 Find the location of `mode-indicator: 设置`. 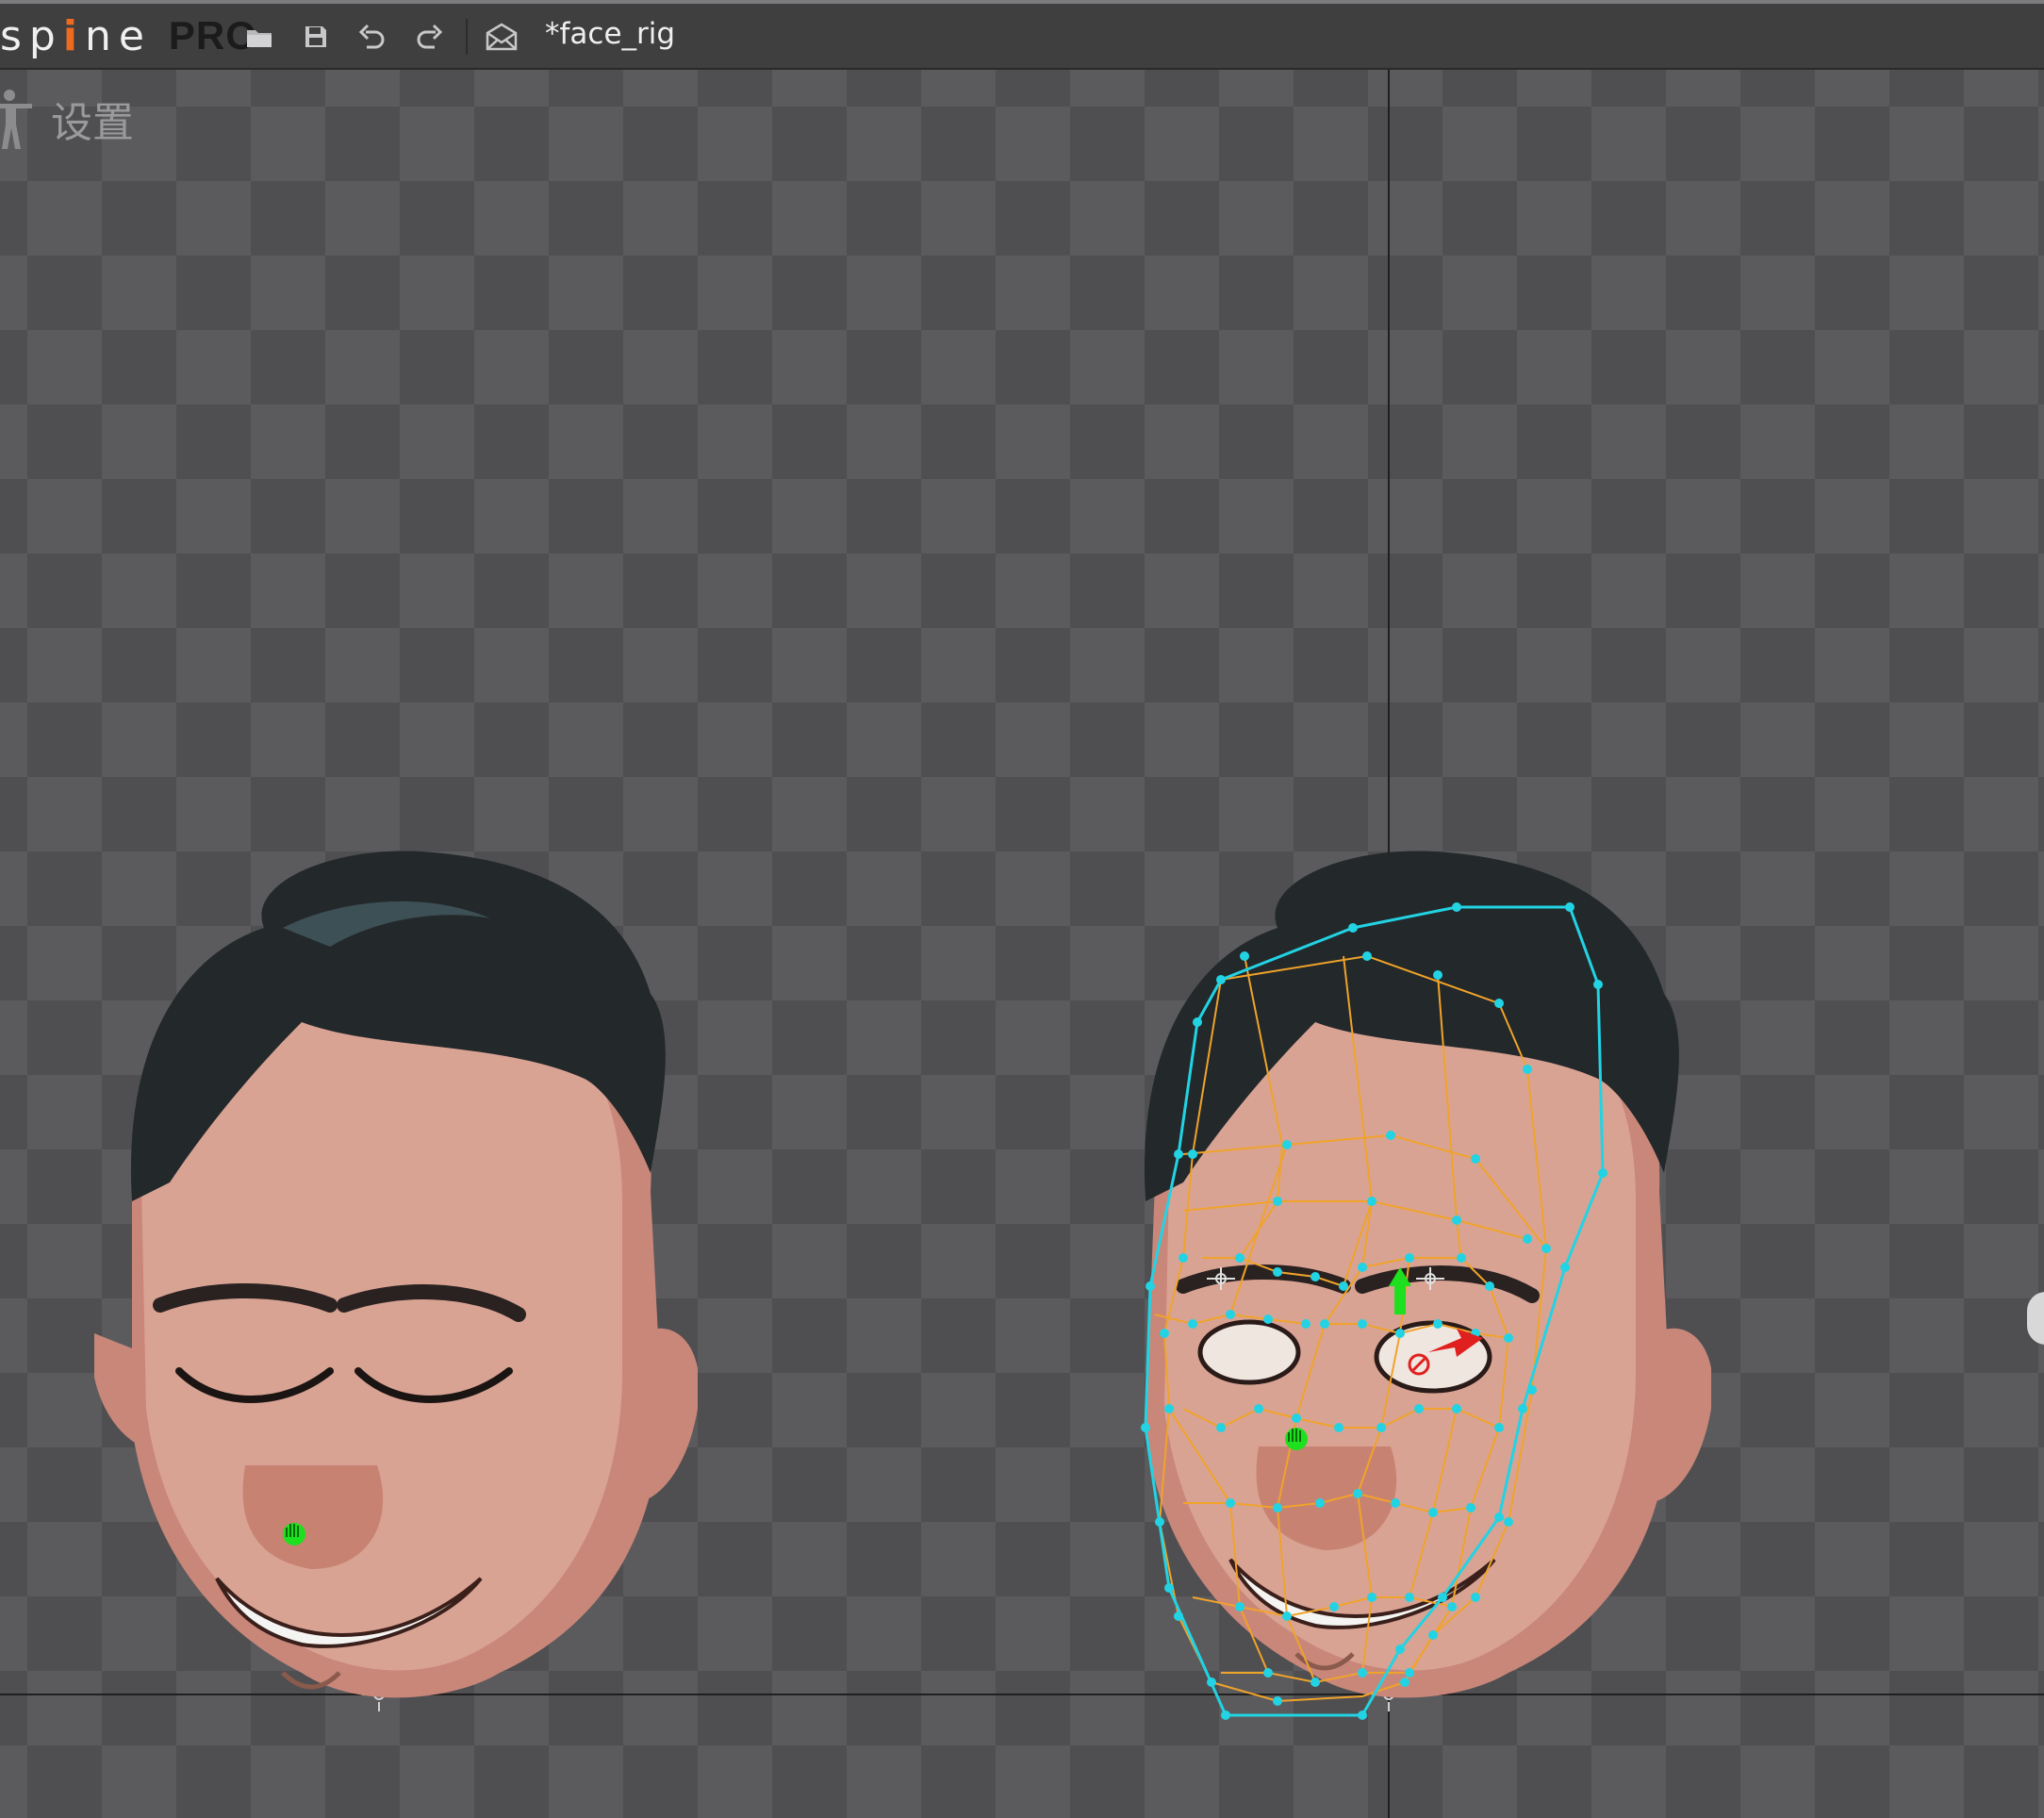

mode-indicator: 设置 is located at coordinates (67, 119).